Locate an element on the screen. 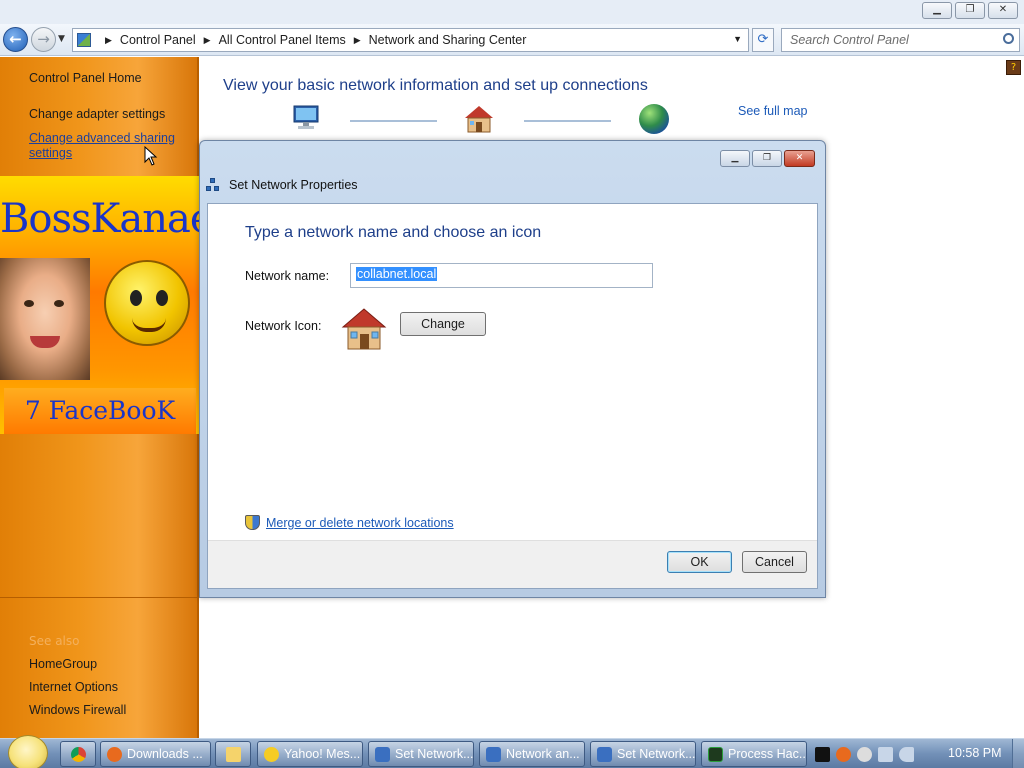 This screenshot has height=768, width=1024. yahoo-messenger-icon is located at coordinates (271, 754).